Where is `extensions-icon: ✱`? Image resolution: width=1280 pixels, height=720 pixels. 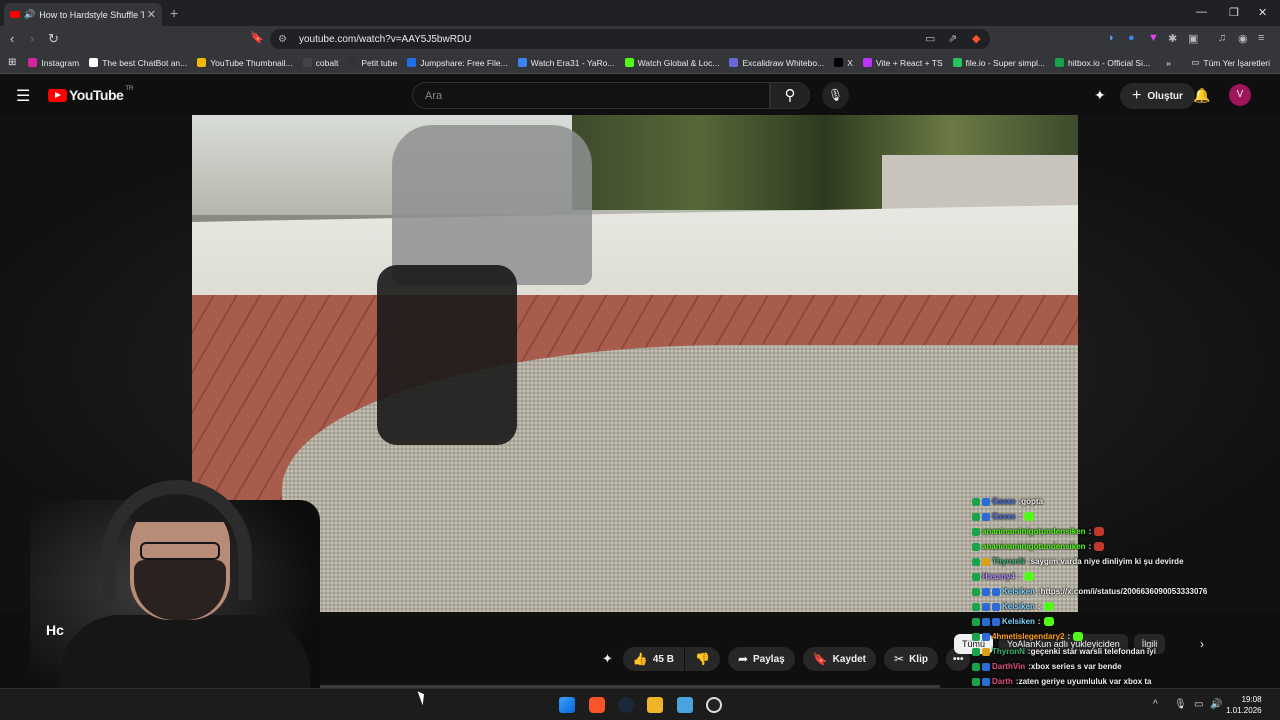
extensions-icon: ✱ is located at coordinates (1172, 38).